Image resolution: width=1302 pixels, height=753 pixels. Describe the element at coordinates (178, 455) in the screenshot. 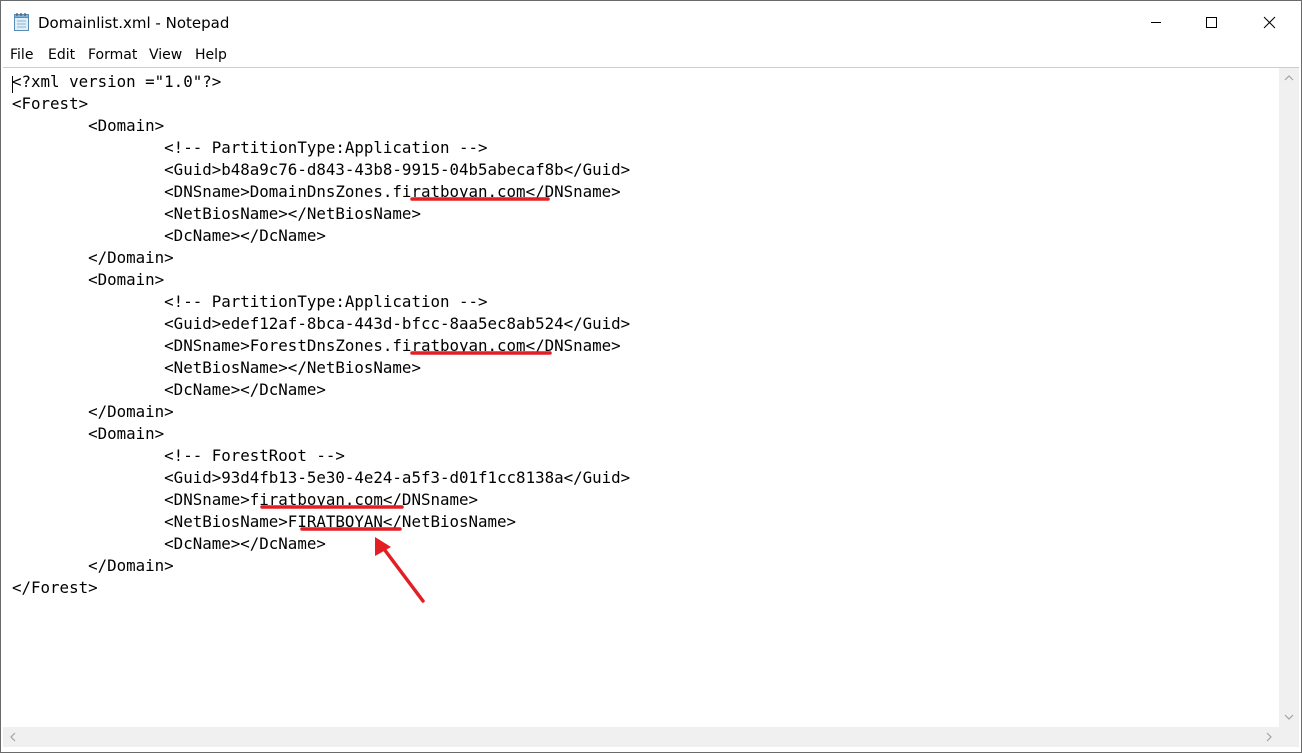

I see `document-line: <!-- ForestRoot -->` at that location.